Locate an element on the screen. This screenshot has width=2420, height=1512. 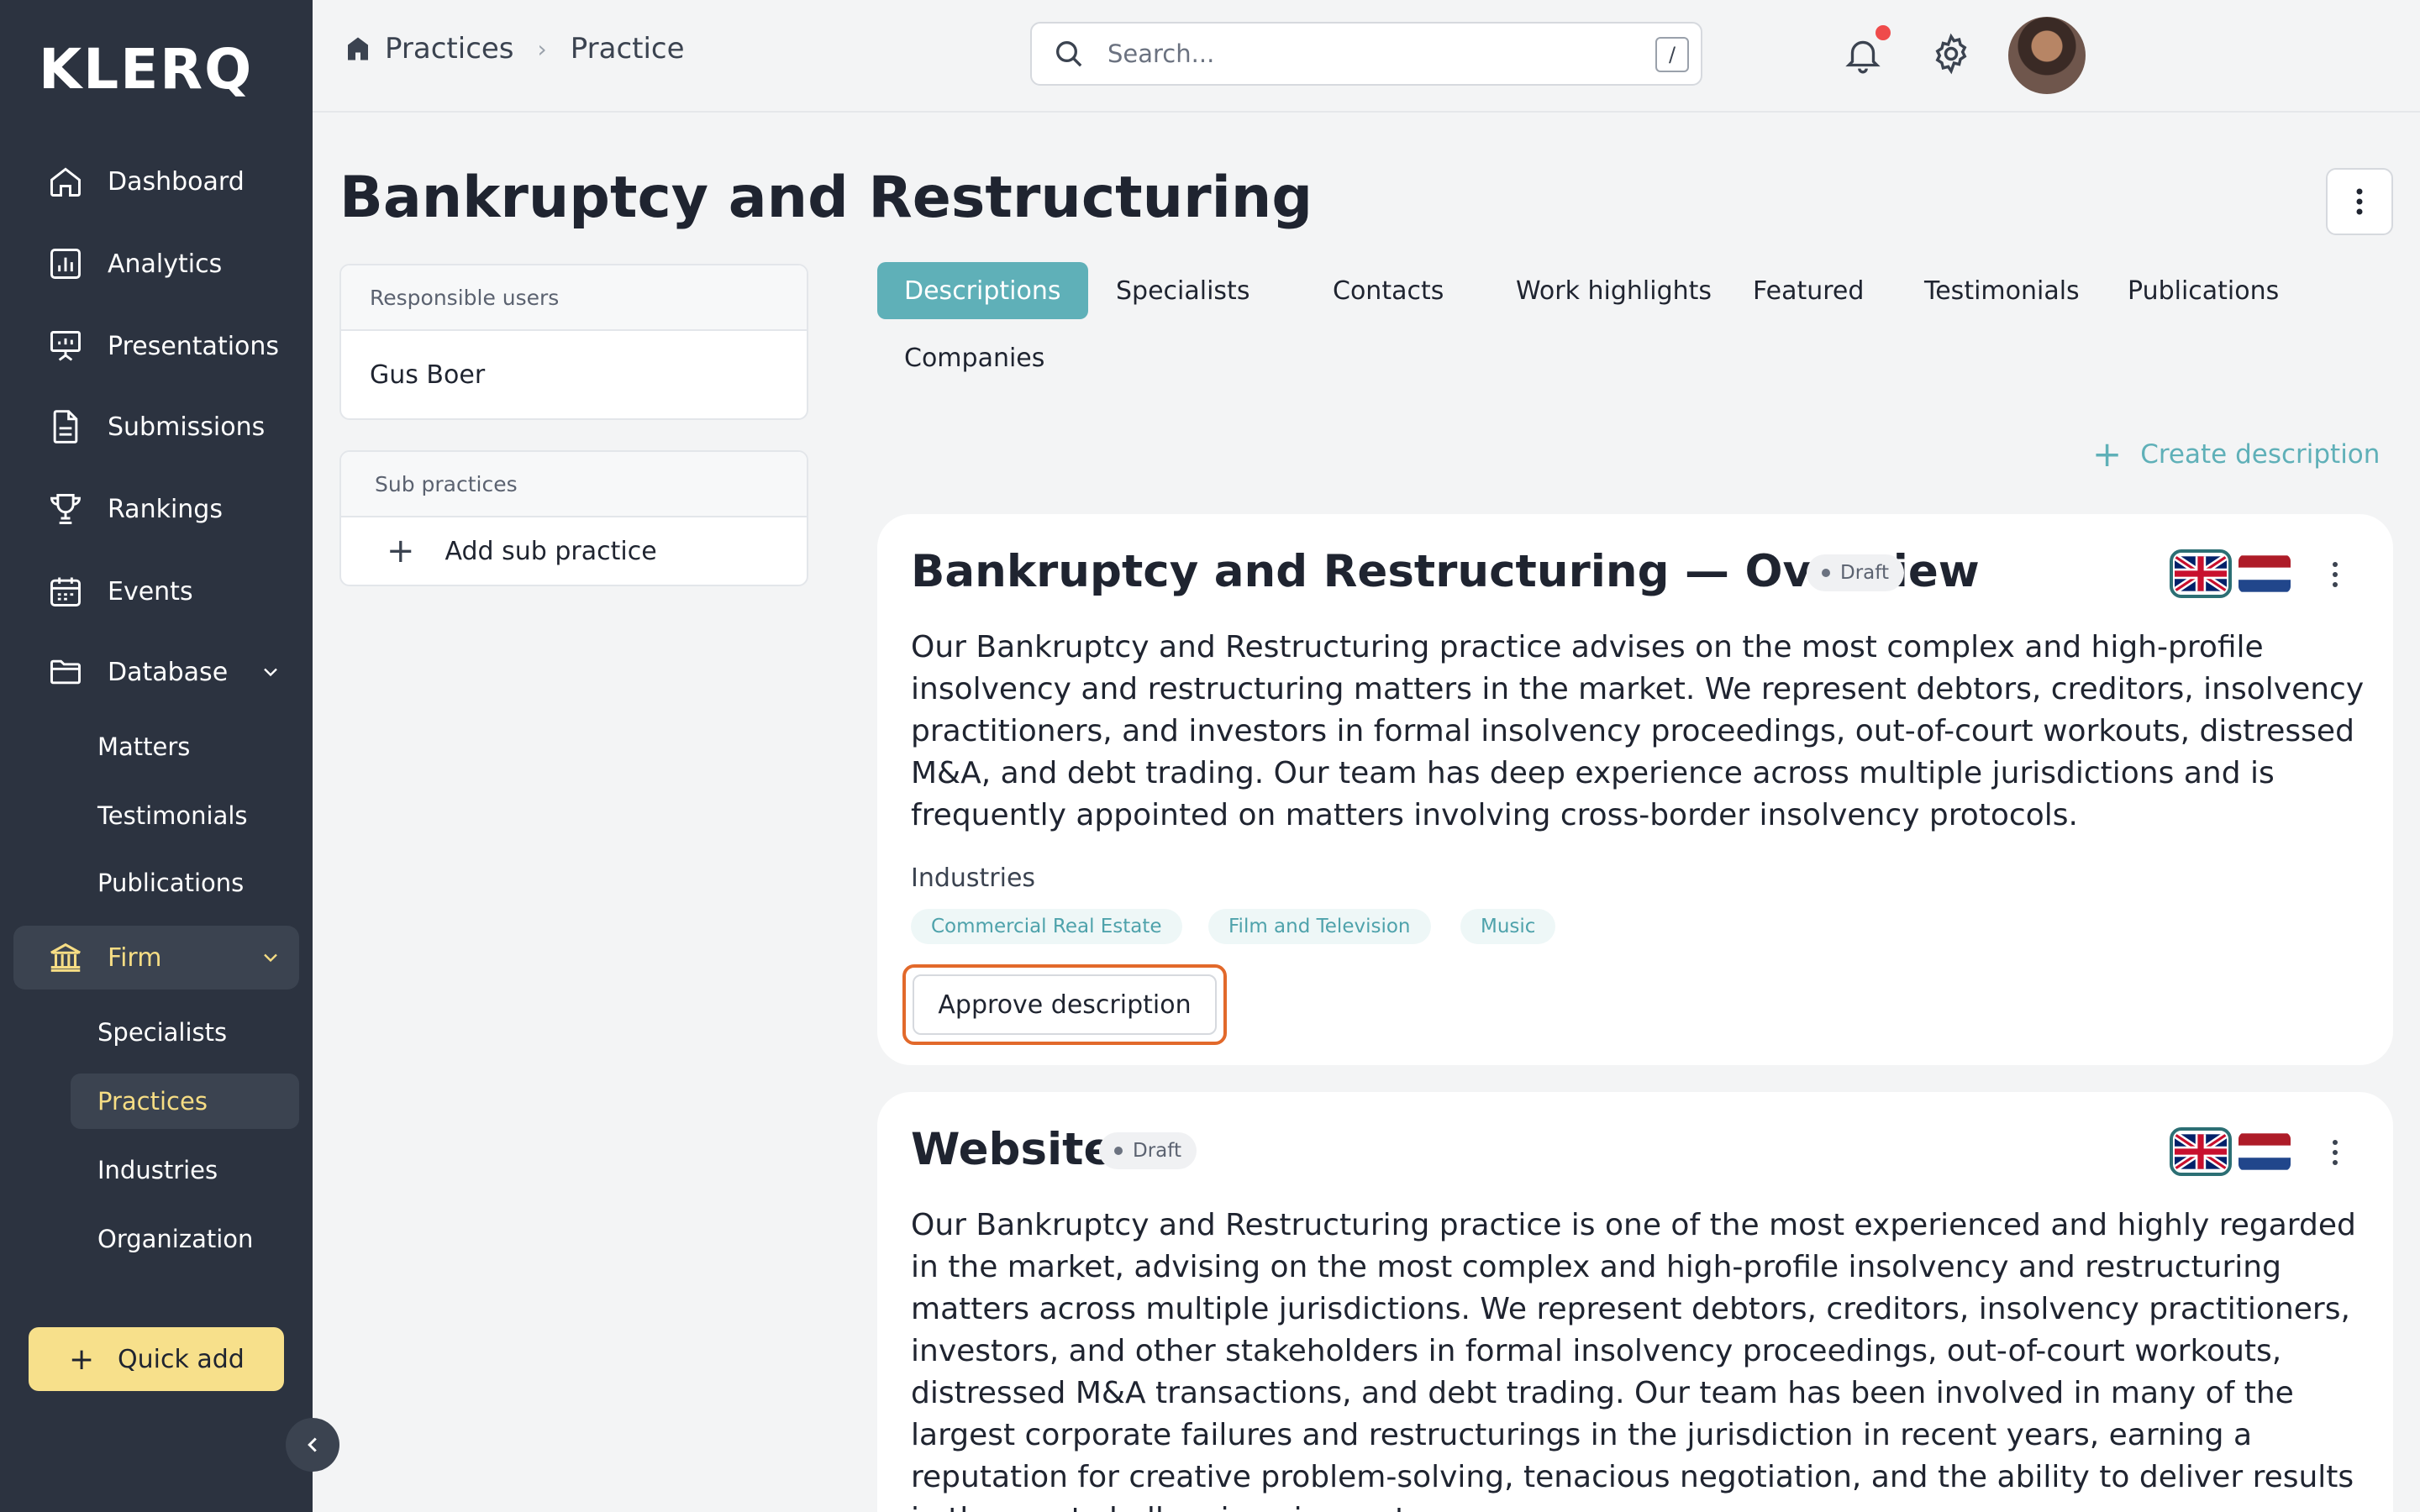
responsible-user: Gus Boer is located at coordinates (574, 374).